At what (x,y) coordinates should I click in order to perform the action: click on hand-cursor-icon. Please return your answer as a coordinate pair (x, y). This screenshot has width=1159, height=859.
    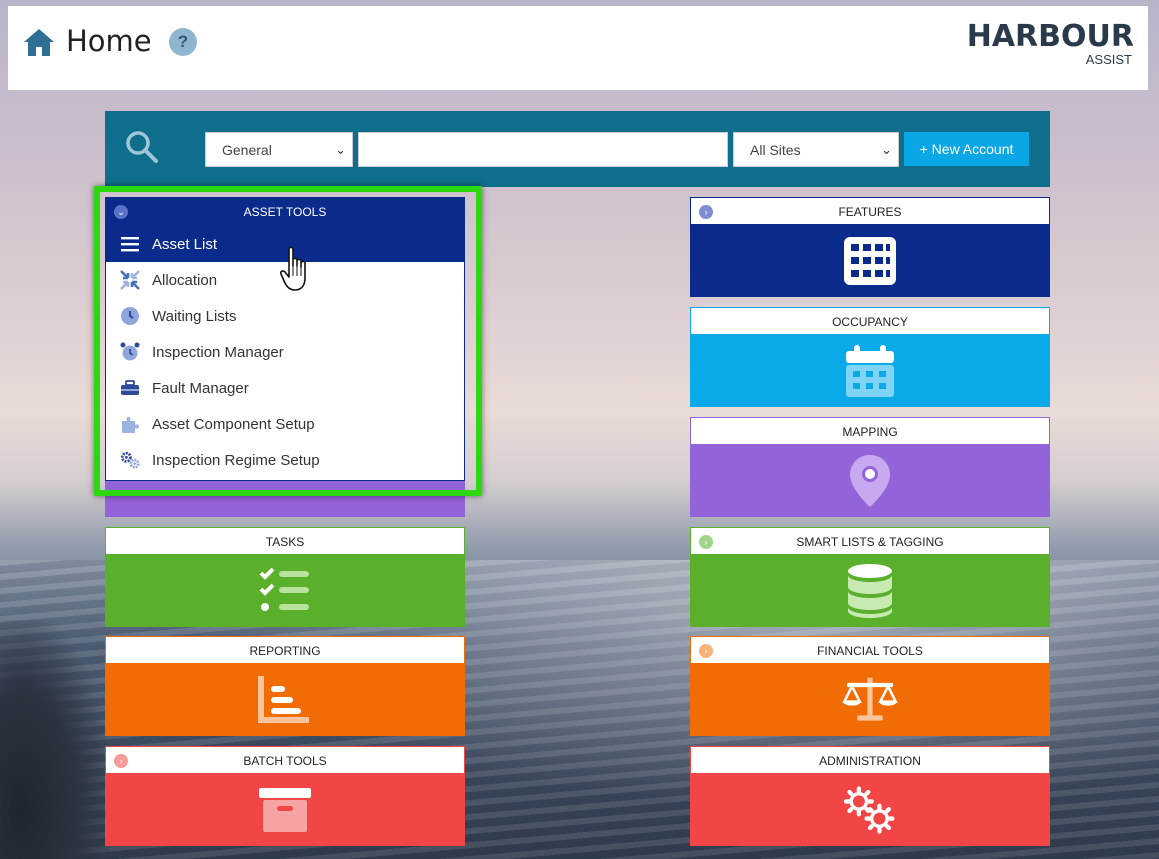
    Looking at the image, I should click on (293, 268).